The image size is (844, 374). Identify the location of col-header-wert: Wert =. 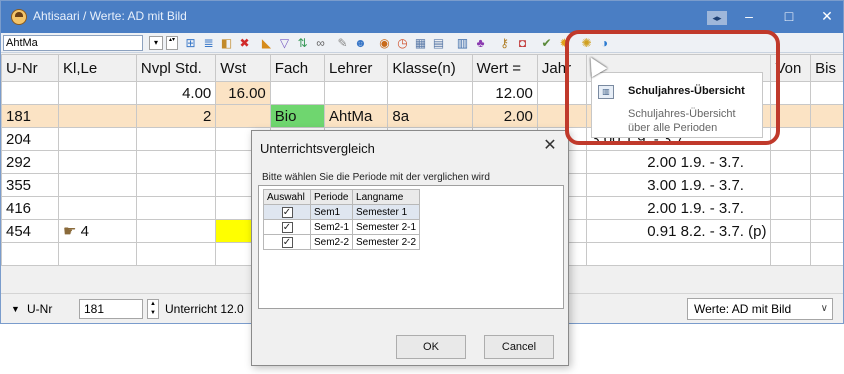
(504, 68).